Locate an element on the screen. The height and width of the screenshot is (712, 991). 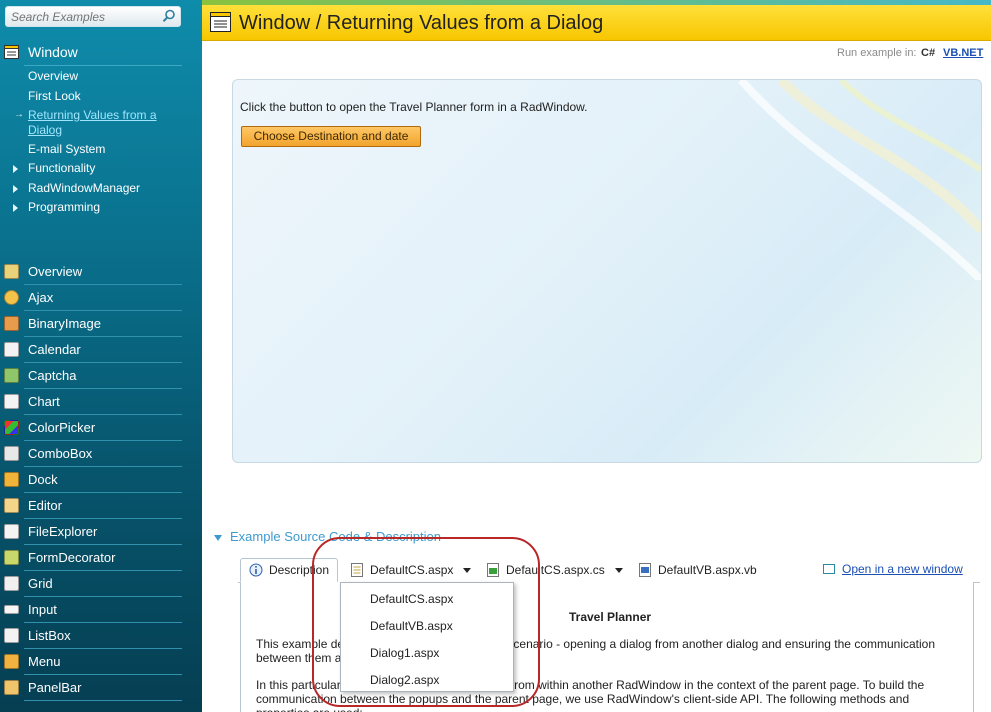
divider is located at coordinates (103, 700).